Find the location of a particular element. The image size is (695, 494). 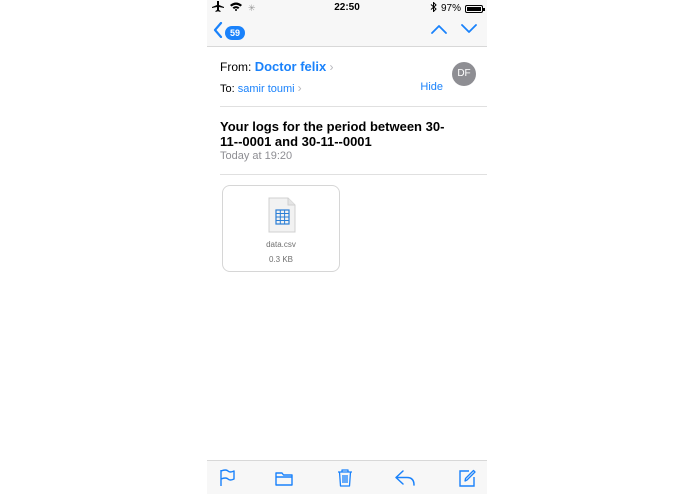

bottom-toolbar is located at coordinates (347, 477).